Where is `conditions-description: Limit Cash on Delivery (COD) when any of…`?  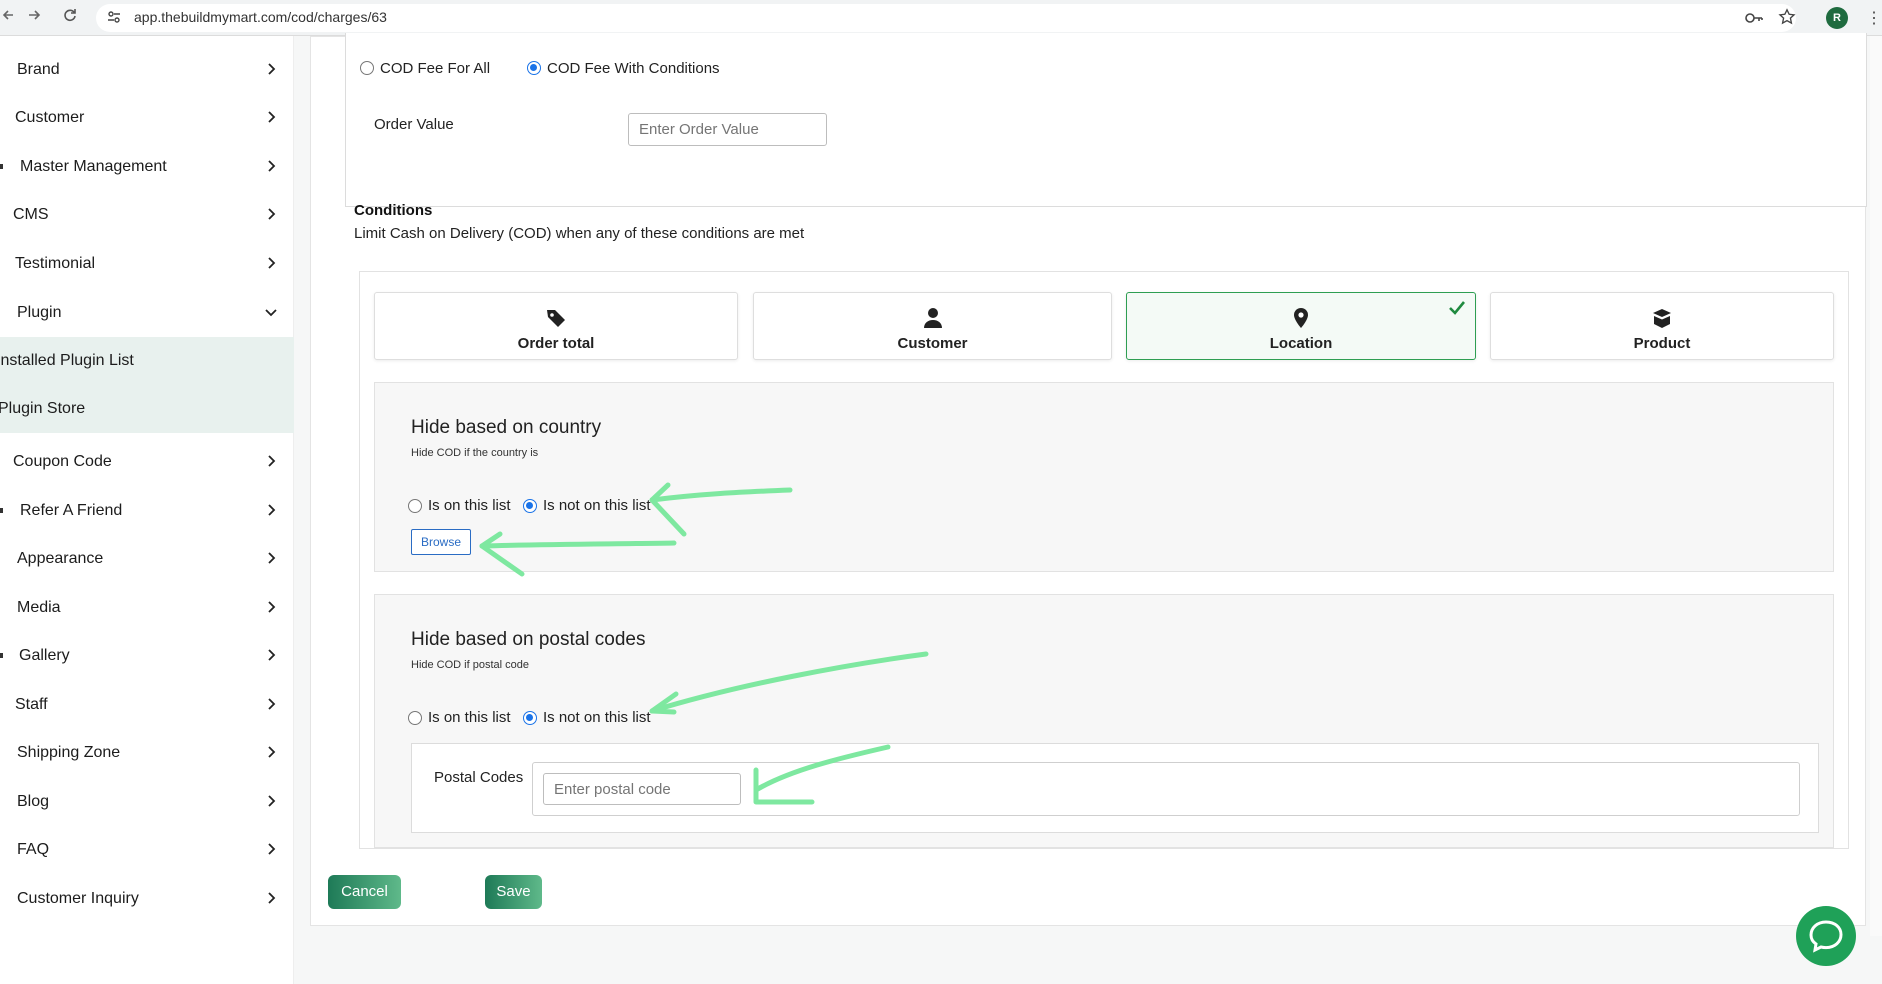
conditions-description: Limit Cash on Delivery (COD) when any of… is located at coordinates (579, 233).